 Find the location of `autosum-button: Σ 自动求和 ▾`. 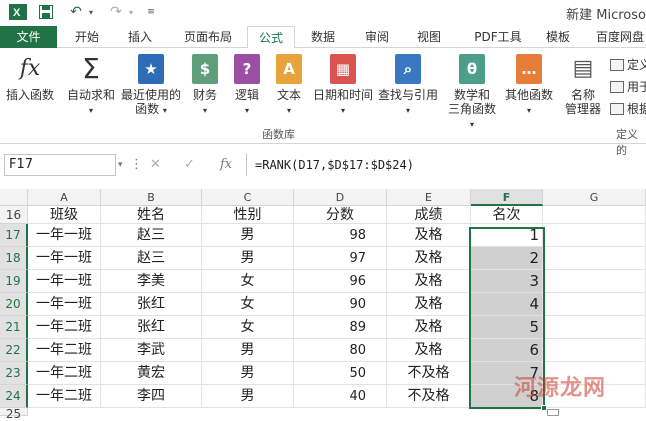

autosum-button: Σ 自动求和 ▾ is located at coordinates (91, 86).